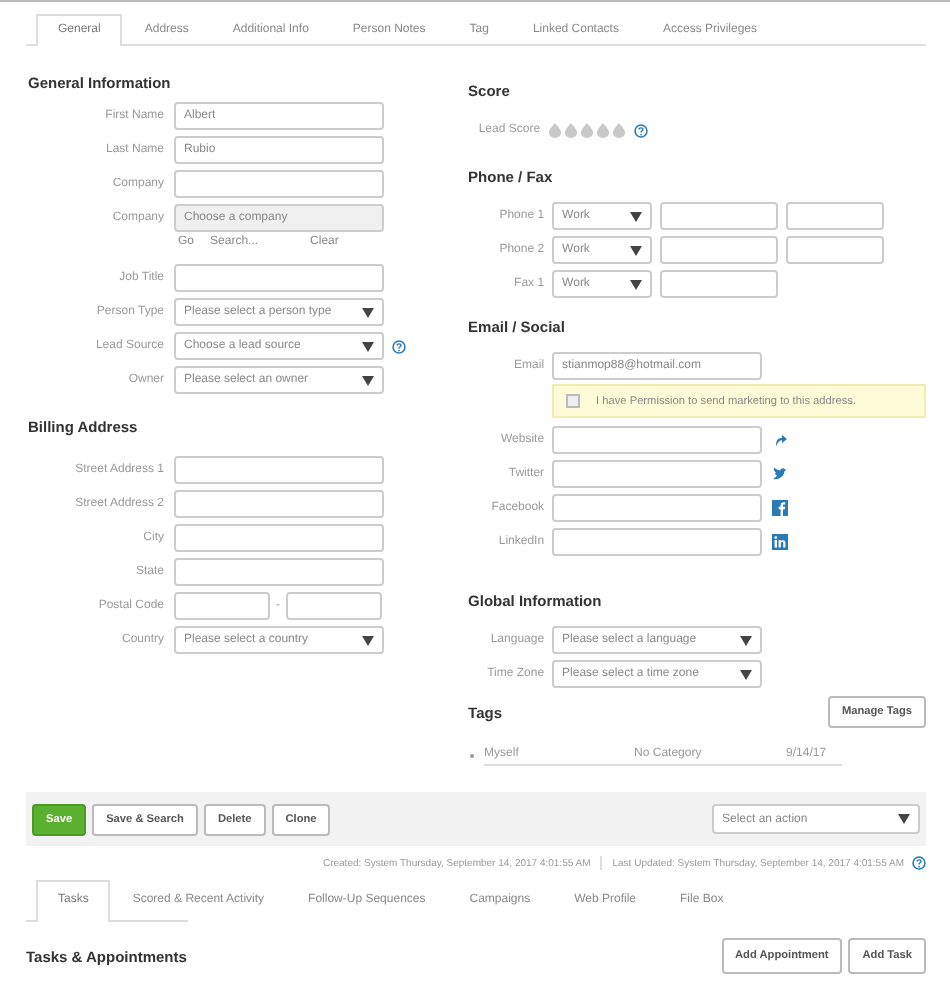 Image resolution: width=950 pixels, height=1000 pixels. I want to click on facebook-icon, so click(780, 508).